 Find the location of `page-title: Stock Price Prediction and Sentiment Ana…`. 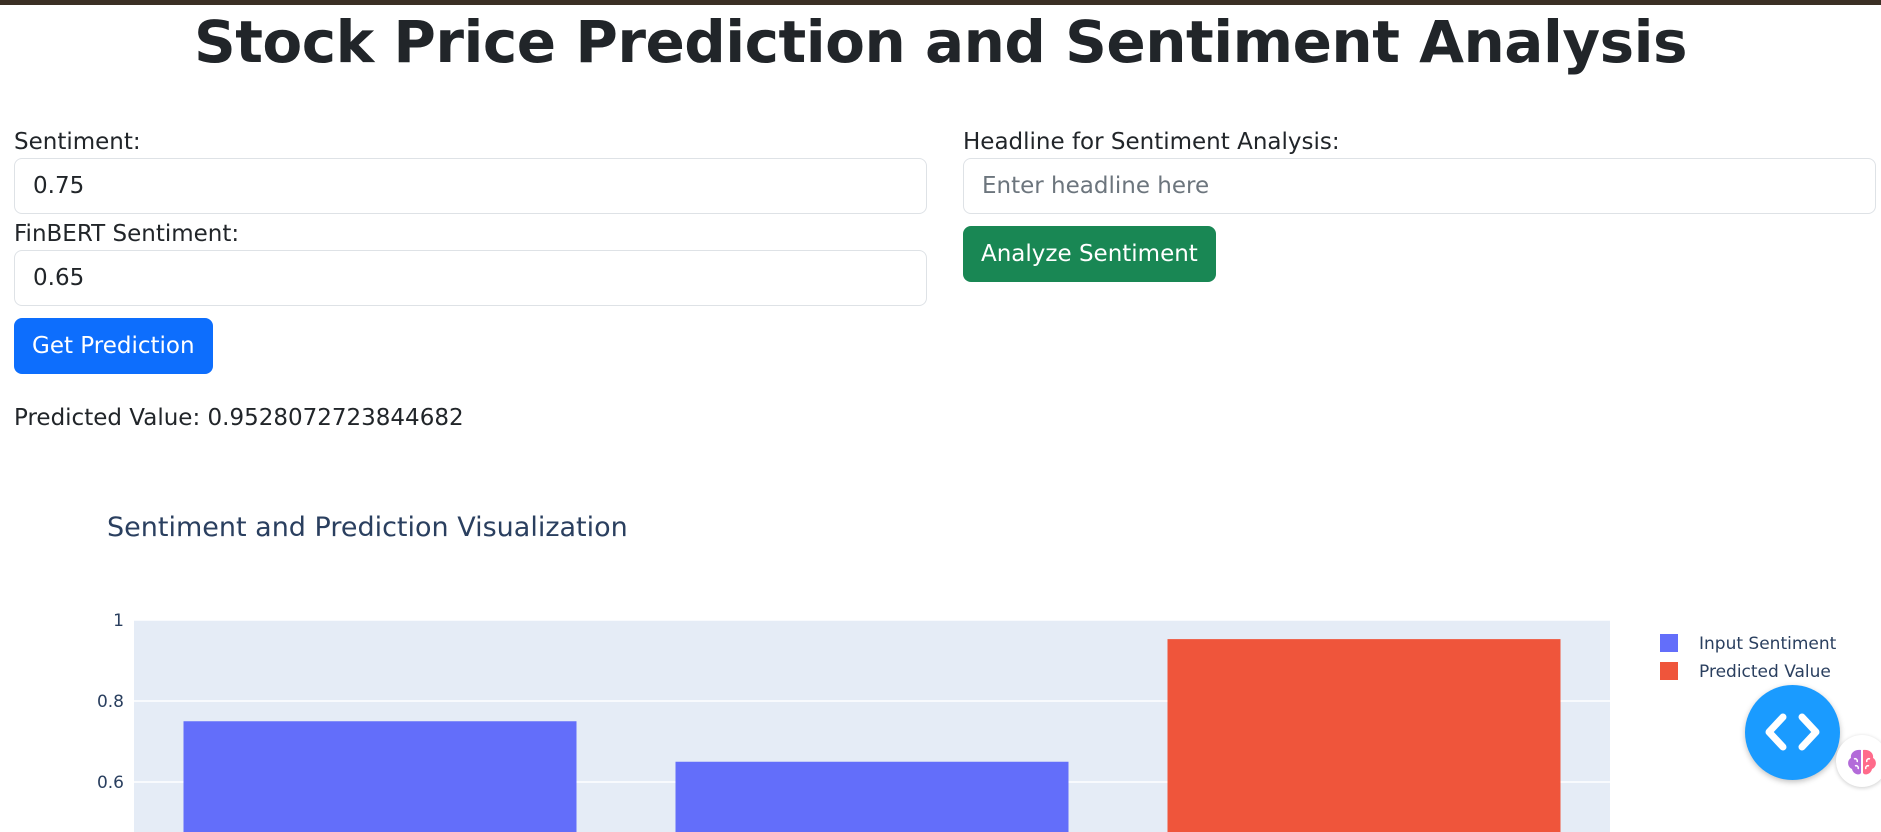

page-title: Stock Price Prediction and Sentiment Ana… is located at coordinates (940, 42).